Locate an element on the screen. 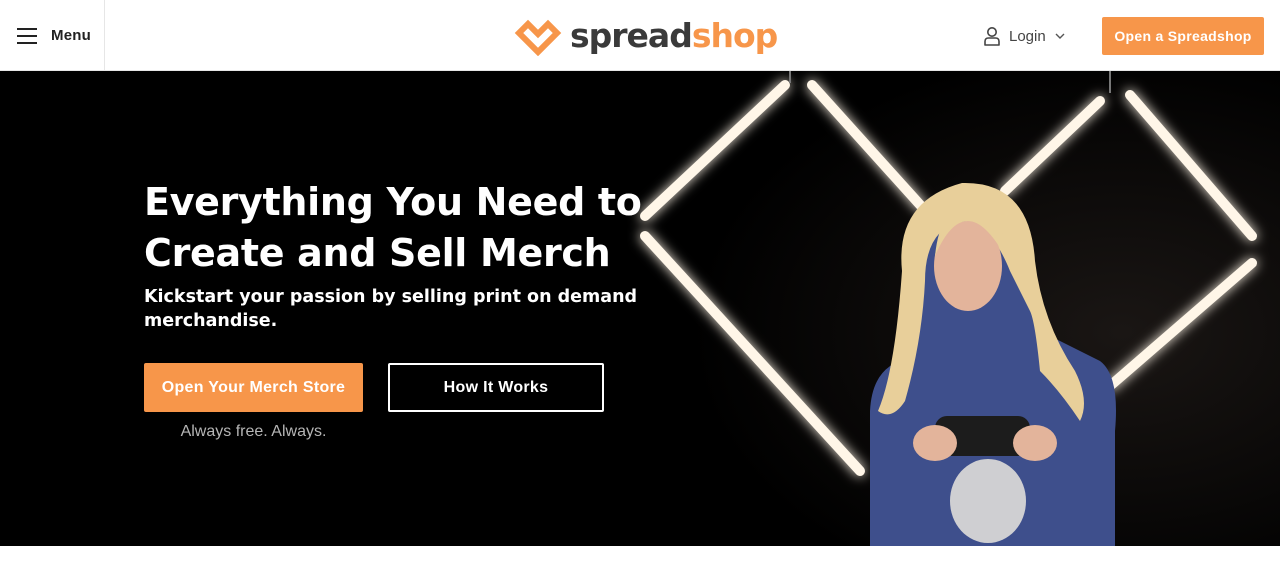 This screenshot has height=582, width=1280. chevron-down-icon is located at coordinates (1060, 36).